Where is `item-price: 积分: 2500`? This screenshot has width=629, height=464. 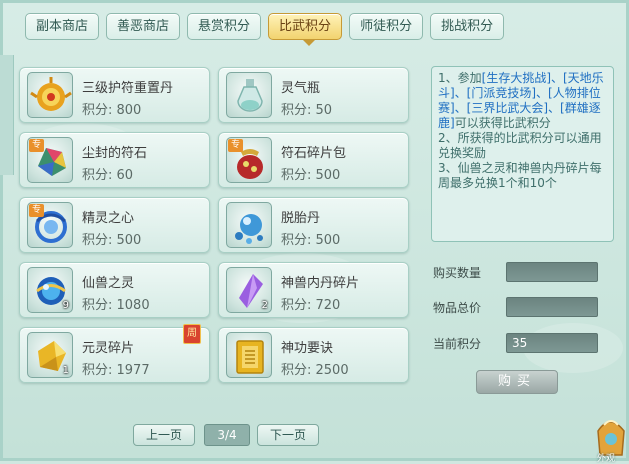
item-price: 积分: 2500 is located at coordinates (315, 370).